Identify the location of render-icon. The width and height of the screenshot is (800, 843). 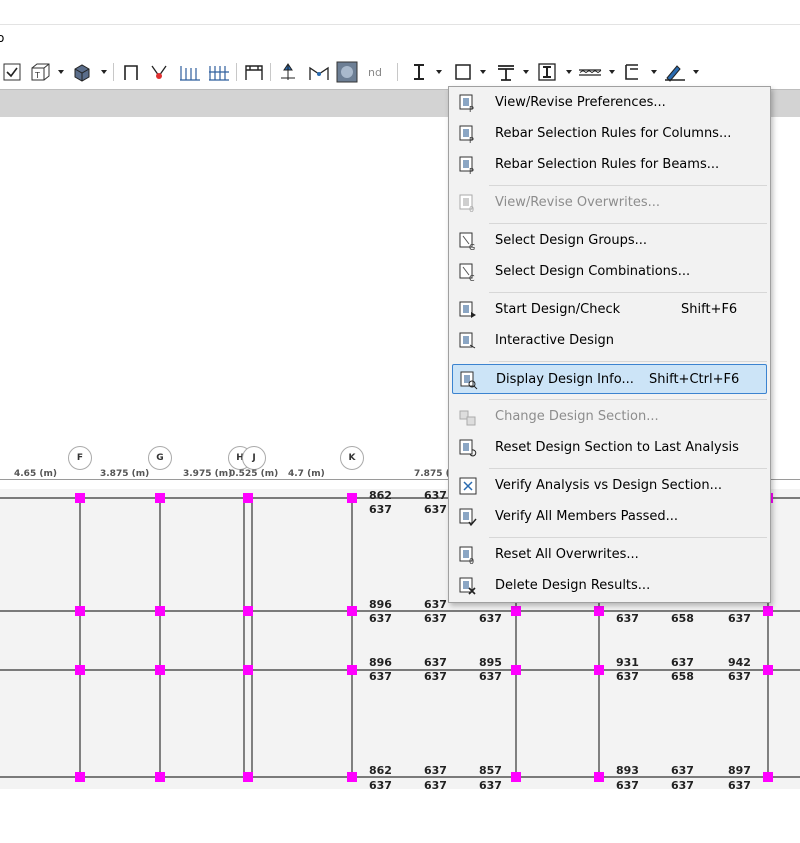
(347, 72).